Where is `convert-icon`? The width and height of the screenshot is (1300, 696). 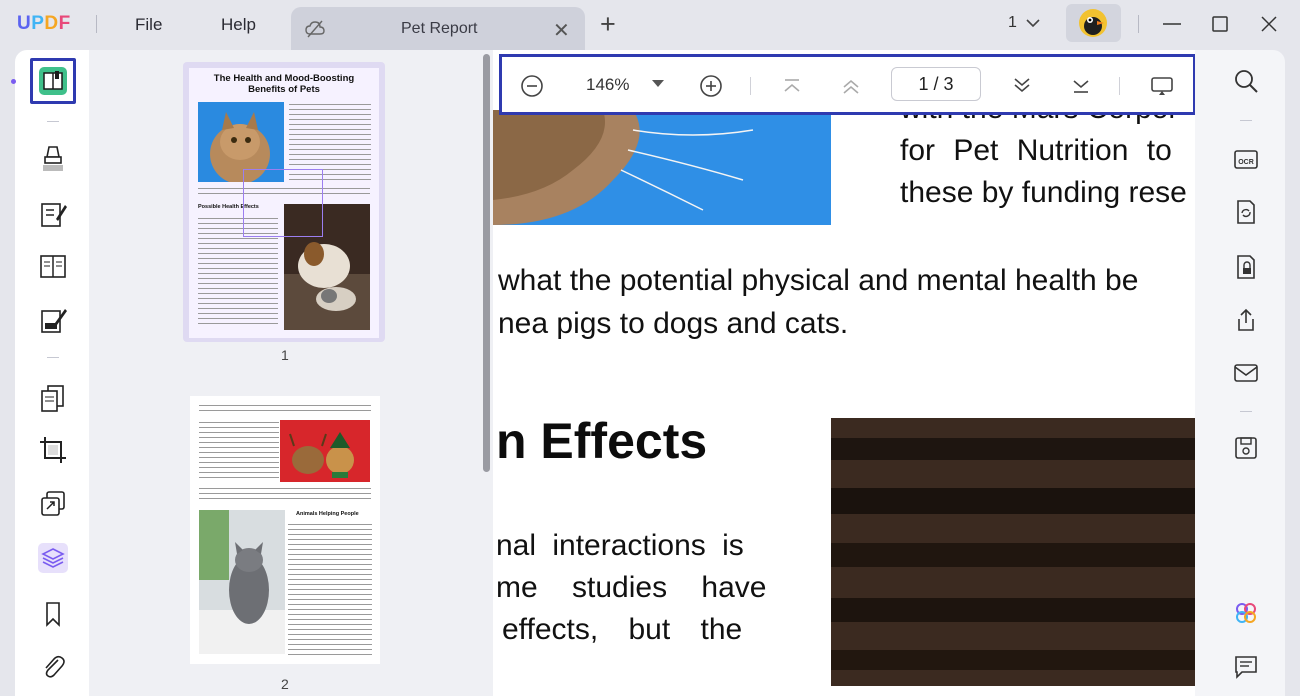 convert-icon is located at coordinates (53, 504).